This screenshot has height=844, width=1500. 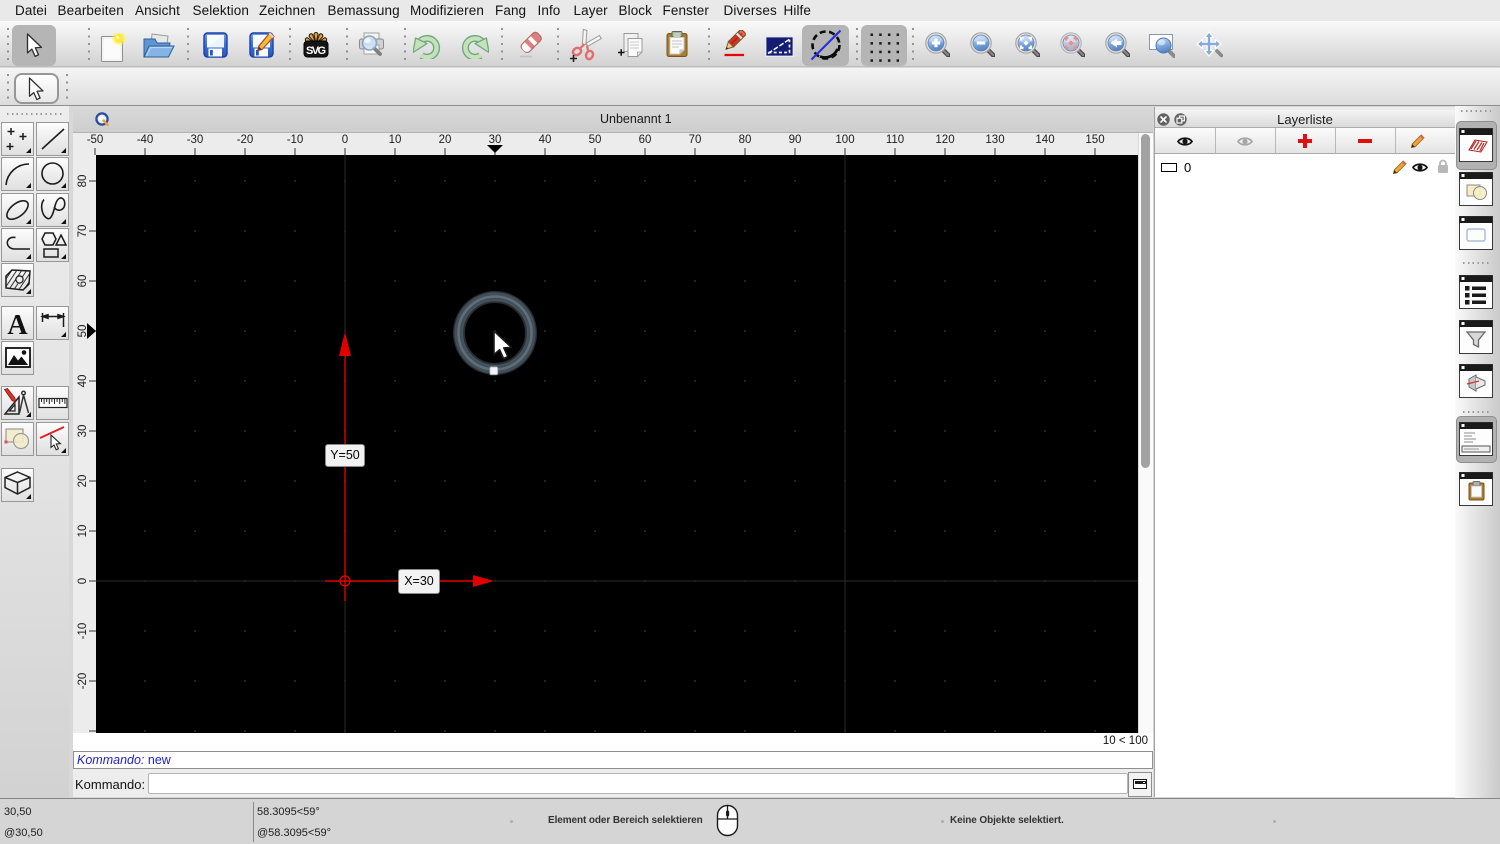 I want to click on svg-text: SVG, so click(x=316, y=51).